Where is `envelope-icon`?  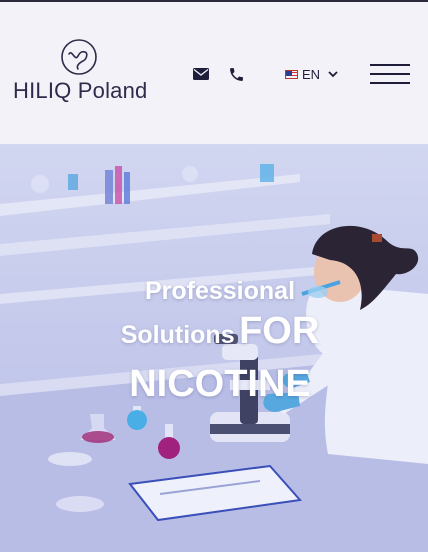 envelope-icon is located at coordinates (201, 74).